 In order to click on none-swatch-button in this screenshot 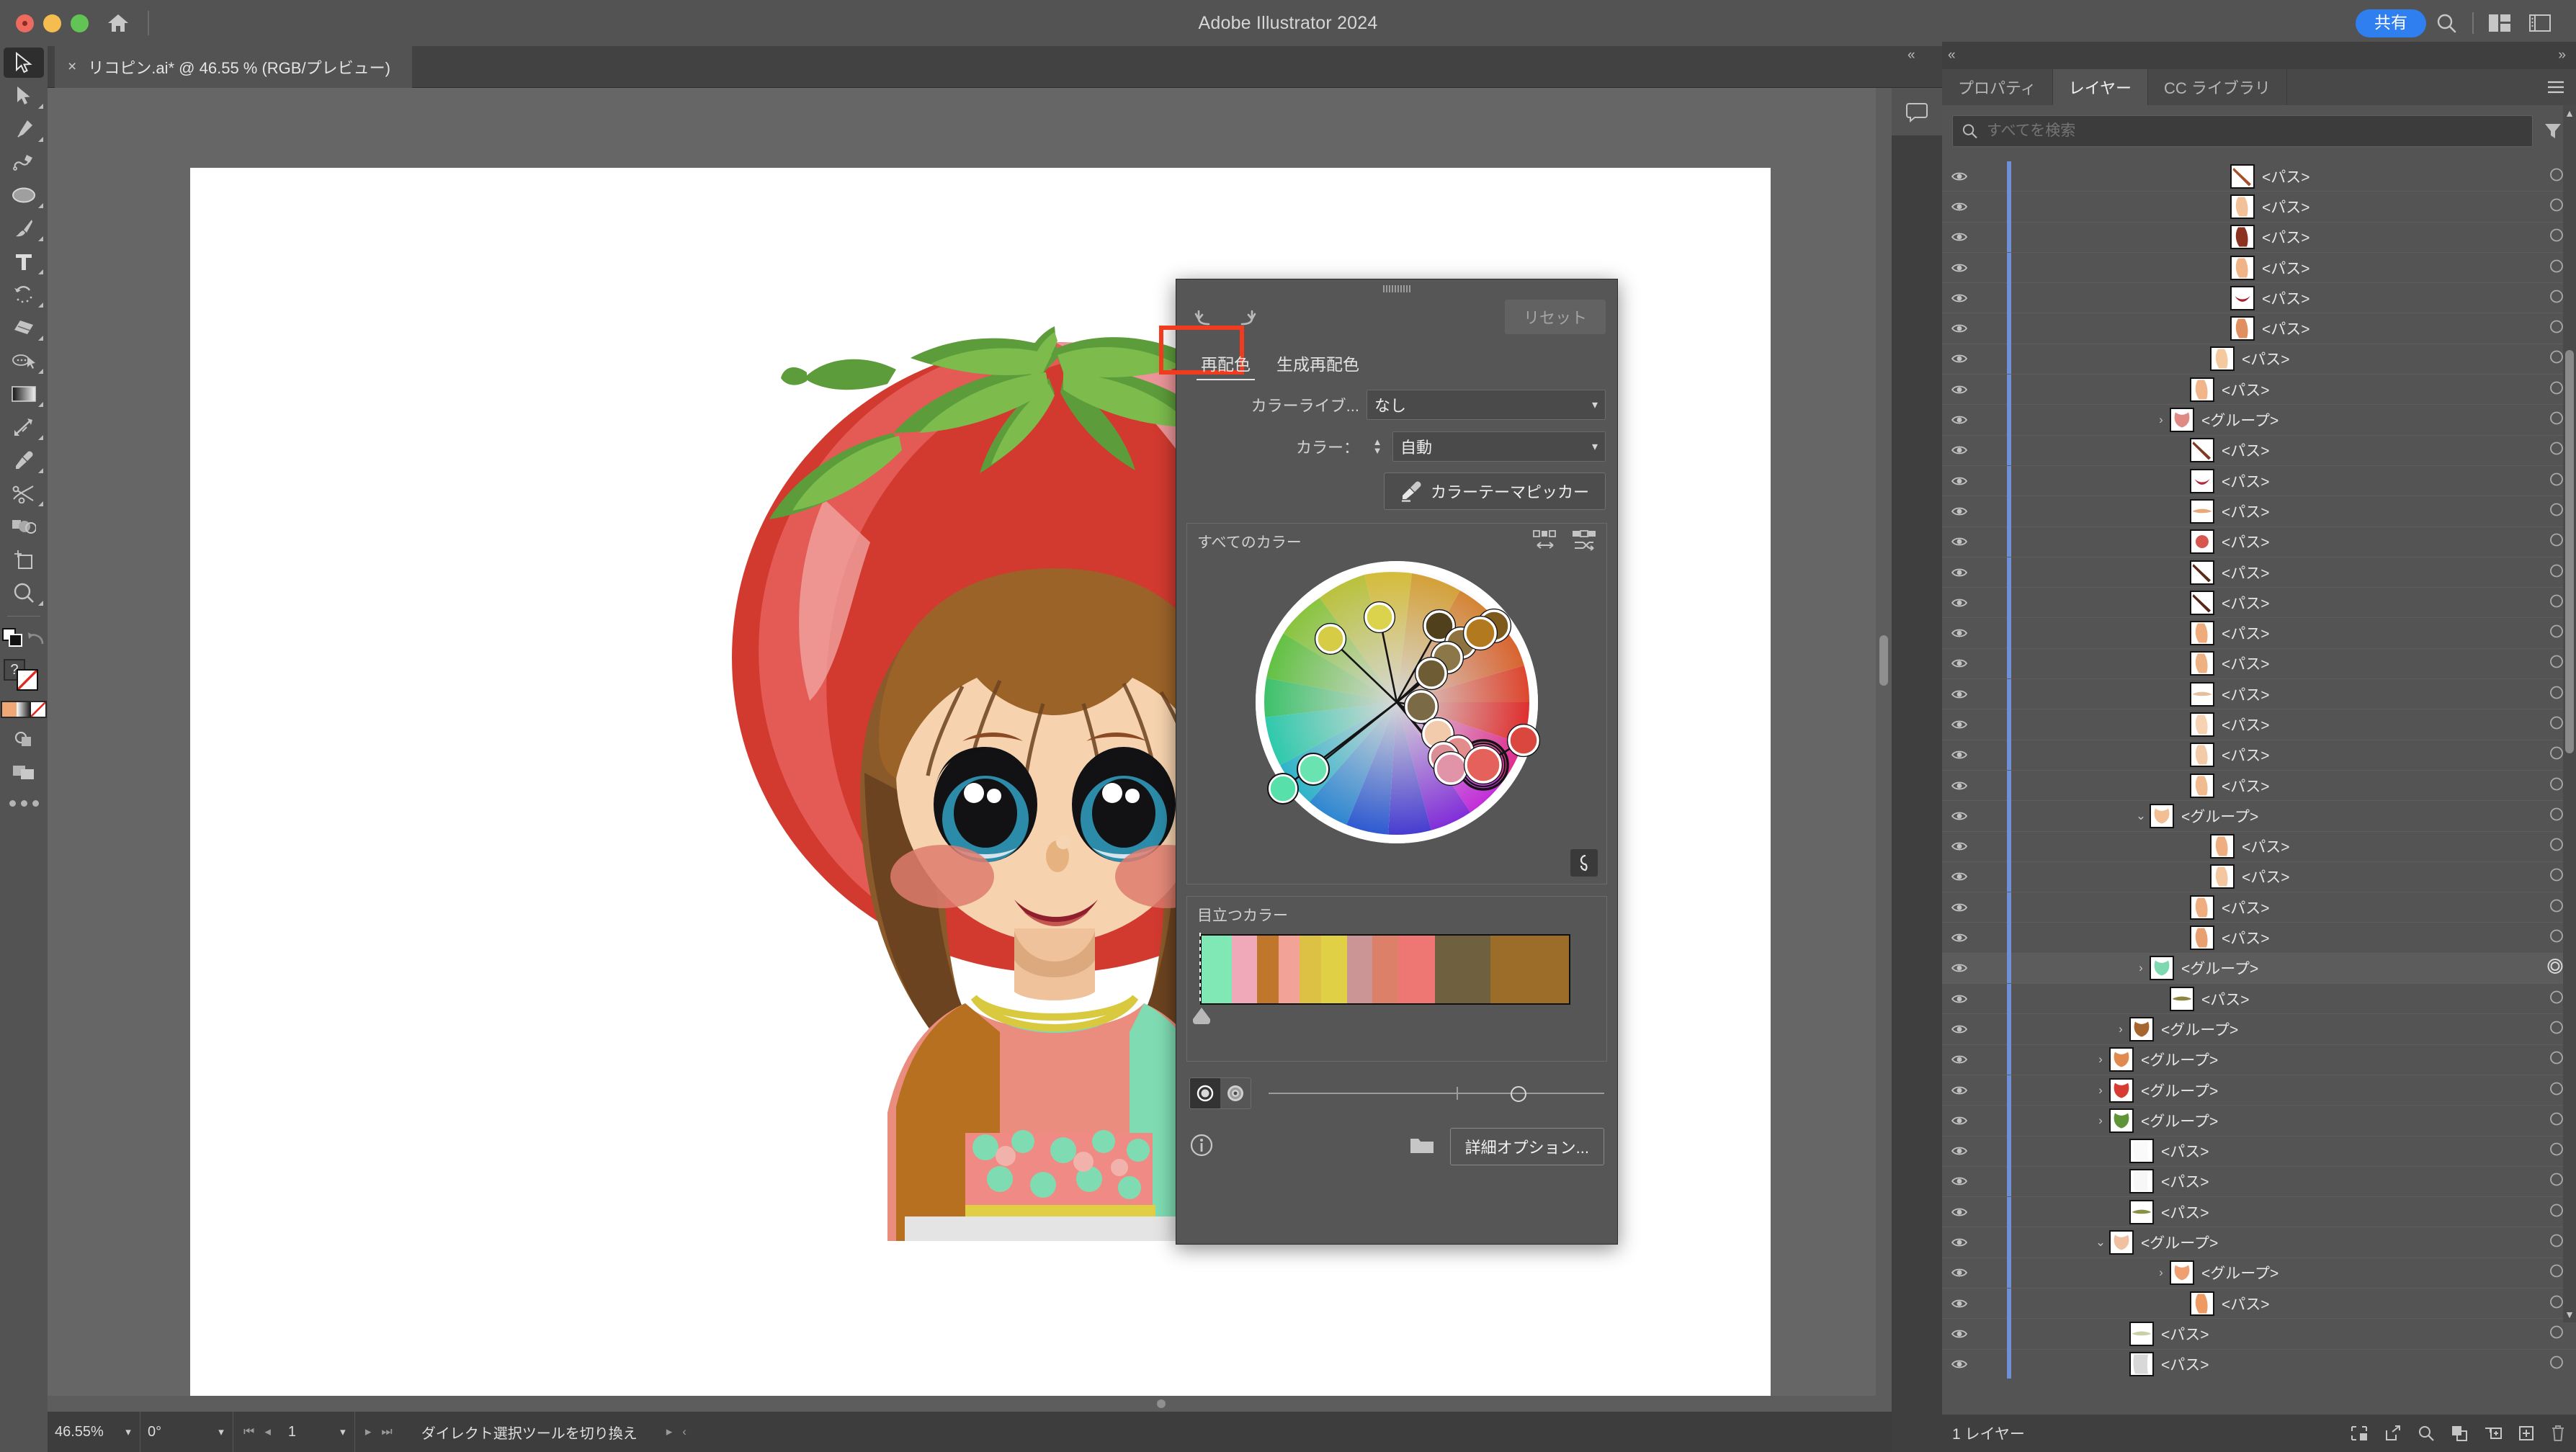, I will do `click(38, 709)`.